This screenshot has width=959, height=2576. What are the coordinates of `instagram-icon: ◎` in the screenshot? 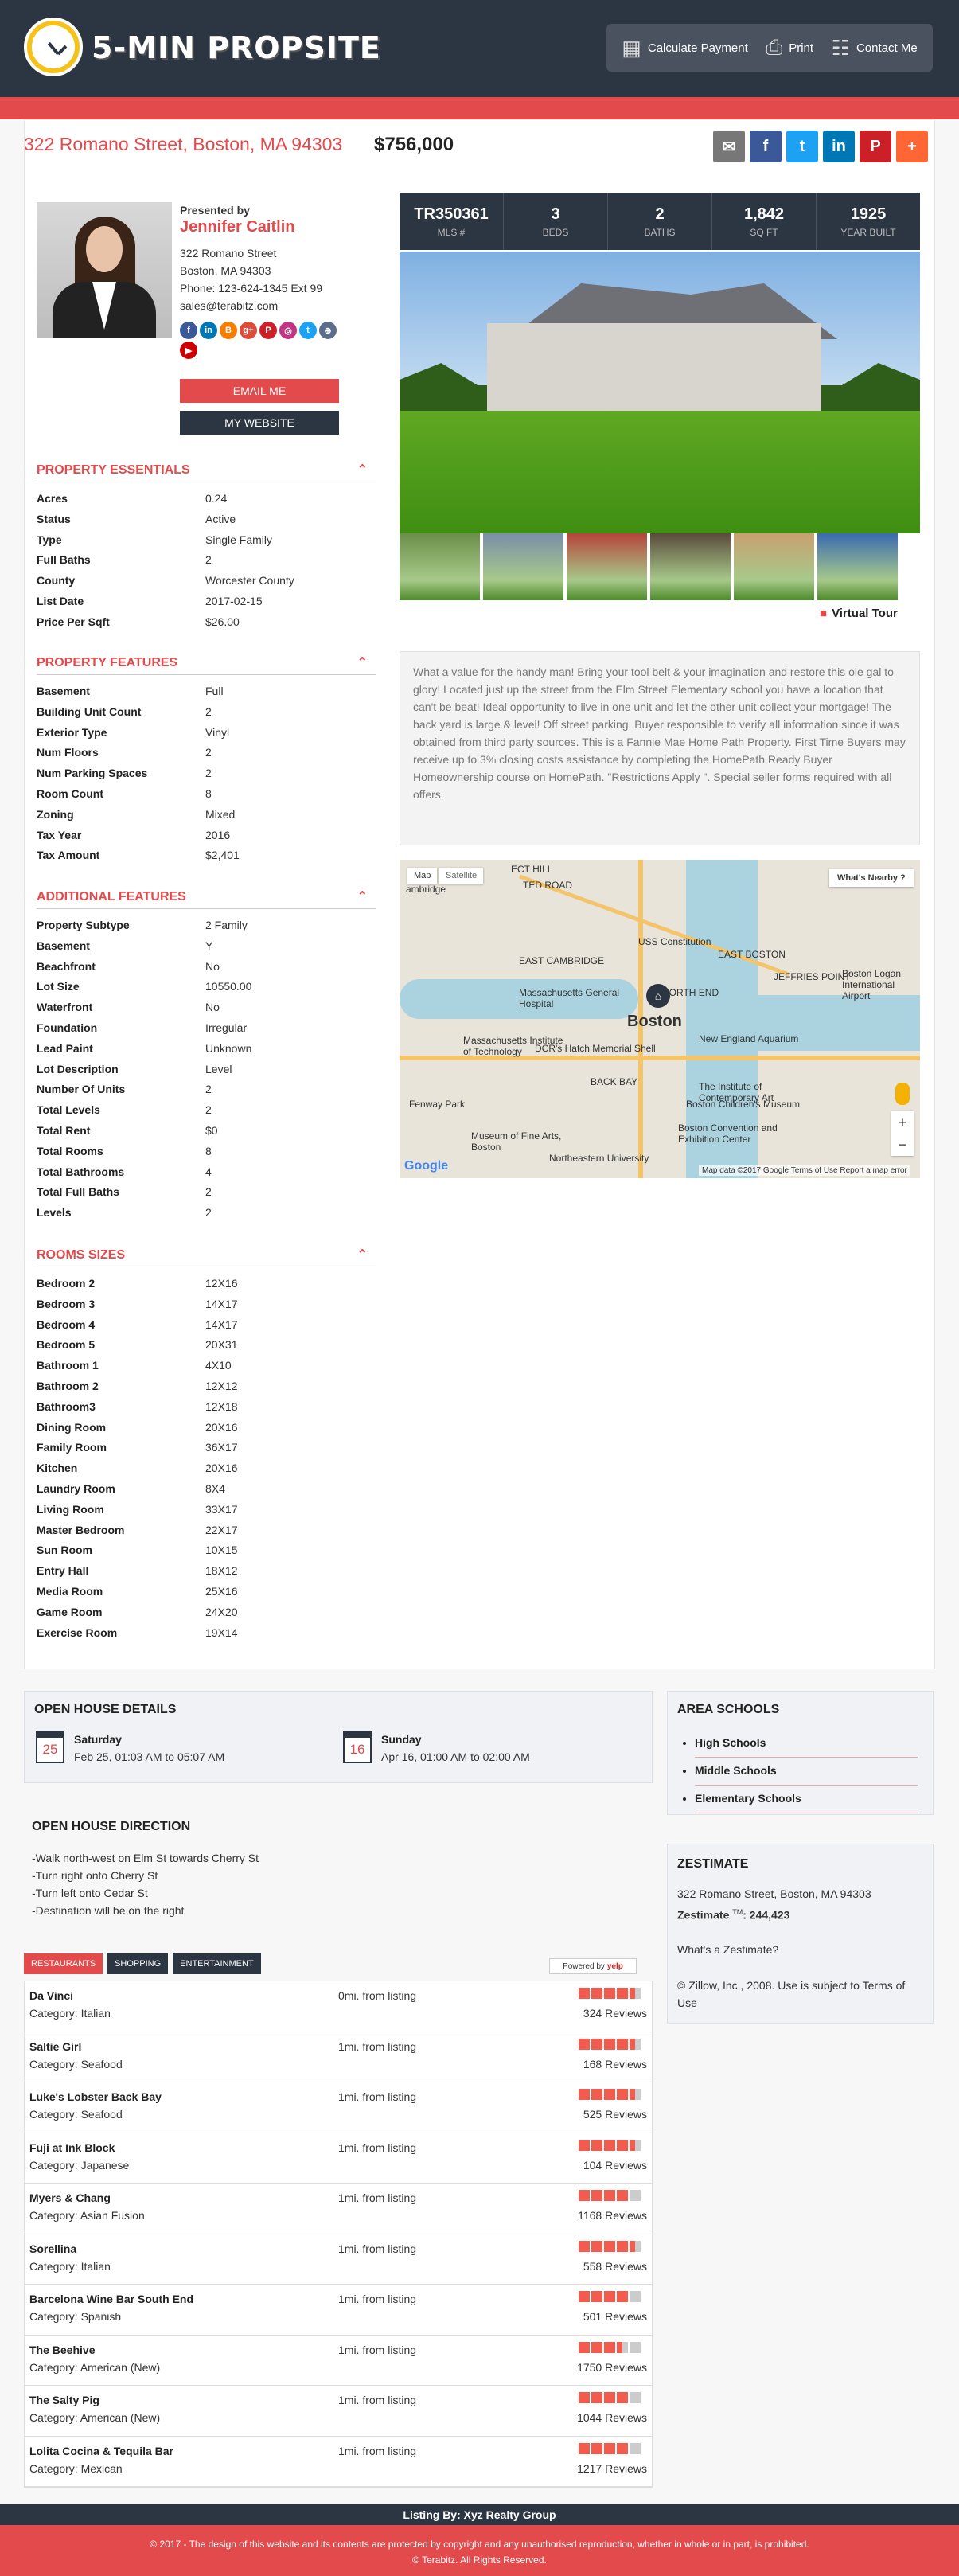 It's located at (288, 330).